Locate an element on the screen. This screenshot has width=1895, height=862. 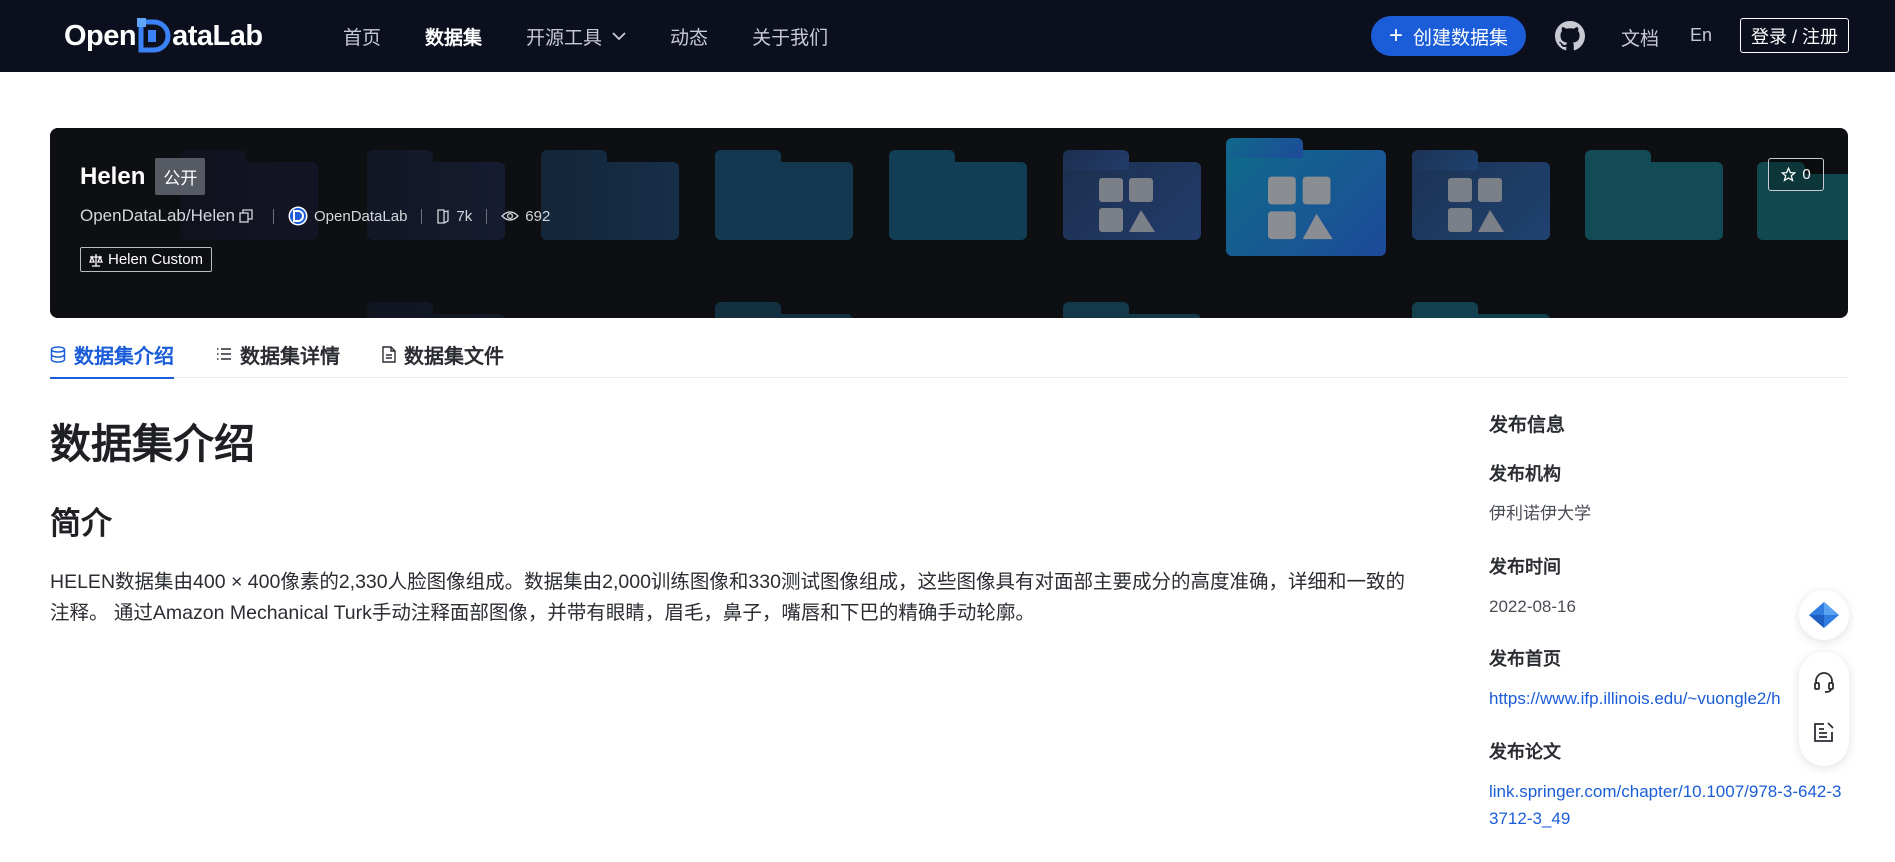
nav-home-label: 首页 is located at coordinates (362, 38).